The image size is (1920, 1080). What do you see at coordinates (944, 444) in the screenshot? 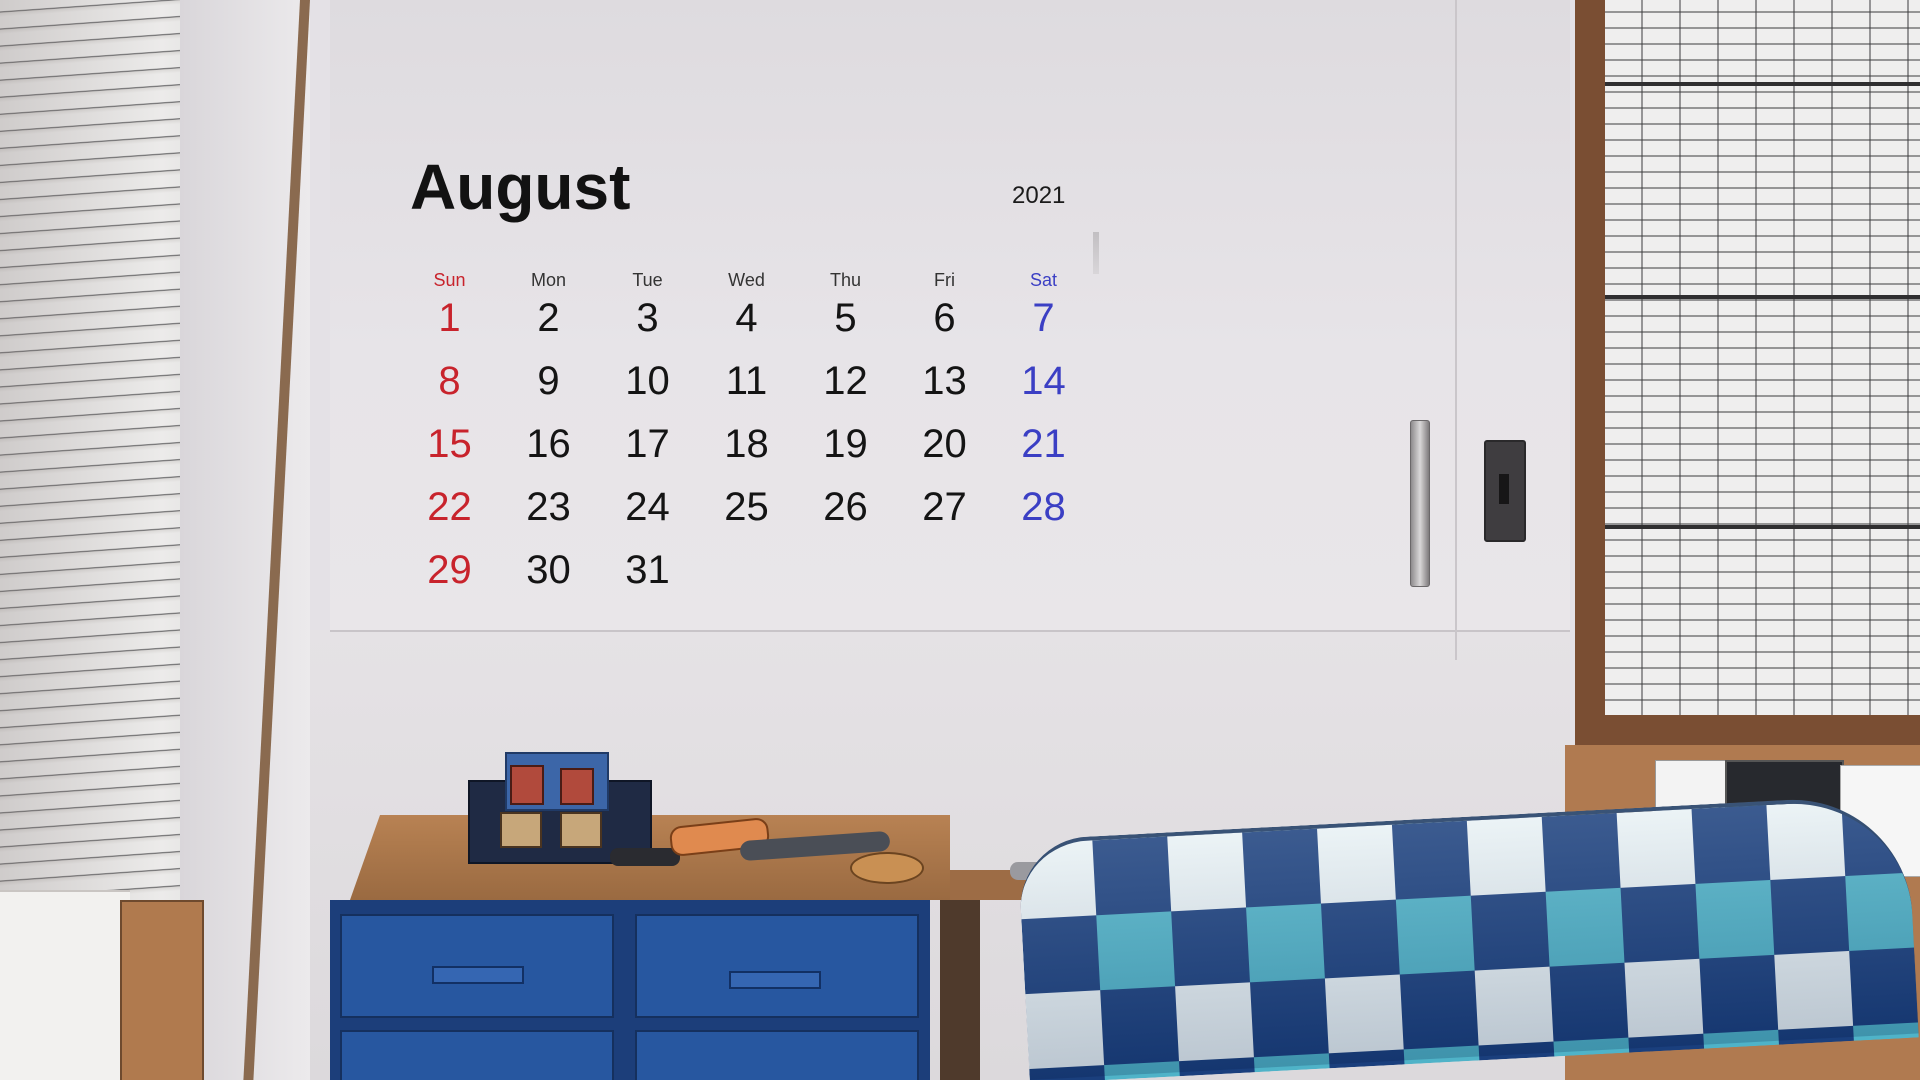
I see `calendar-day: 20` at bounding box center [944, 444].